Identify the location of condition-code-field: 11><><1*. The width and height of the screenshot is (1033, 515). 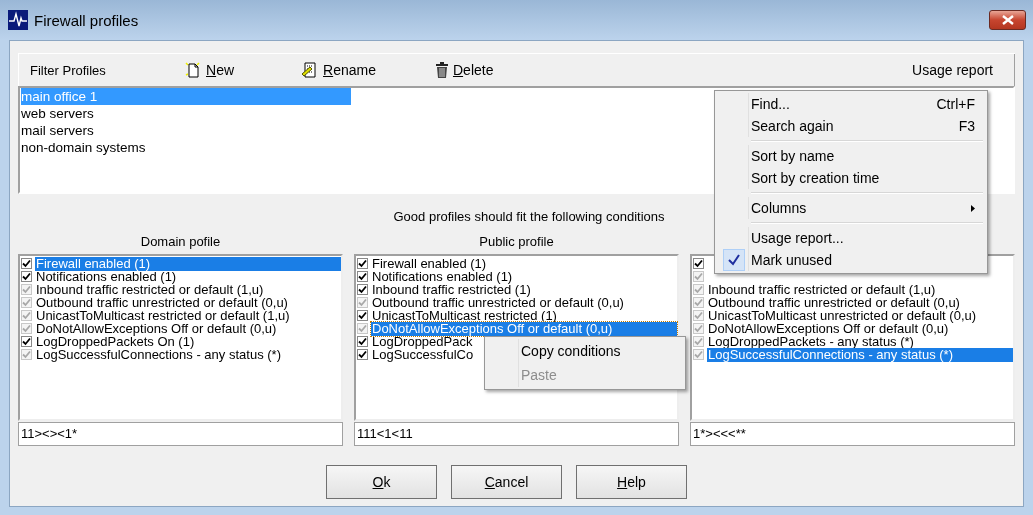
(180, 434).